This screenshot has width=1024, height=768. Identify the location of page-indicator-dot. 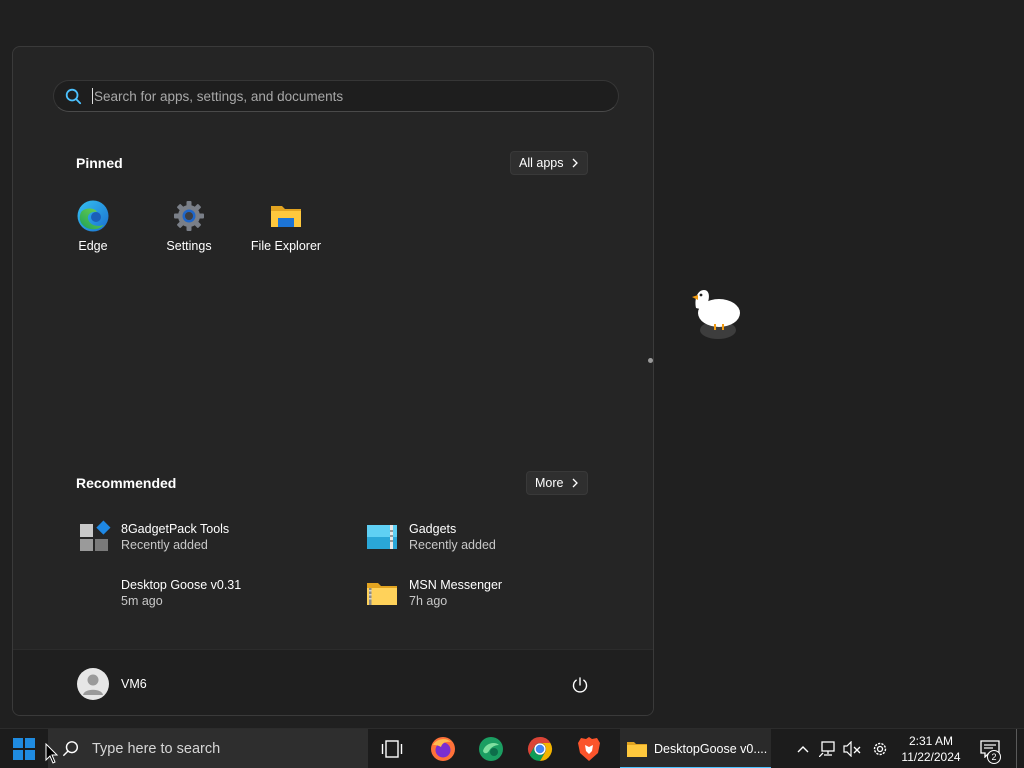
(650, 360).